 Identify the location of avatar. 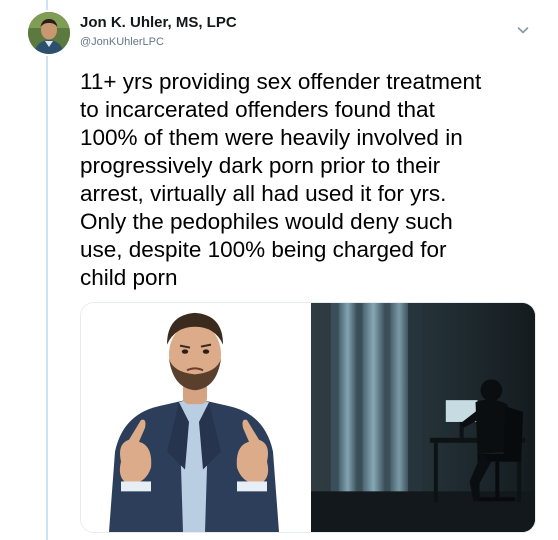
(49, 33).